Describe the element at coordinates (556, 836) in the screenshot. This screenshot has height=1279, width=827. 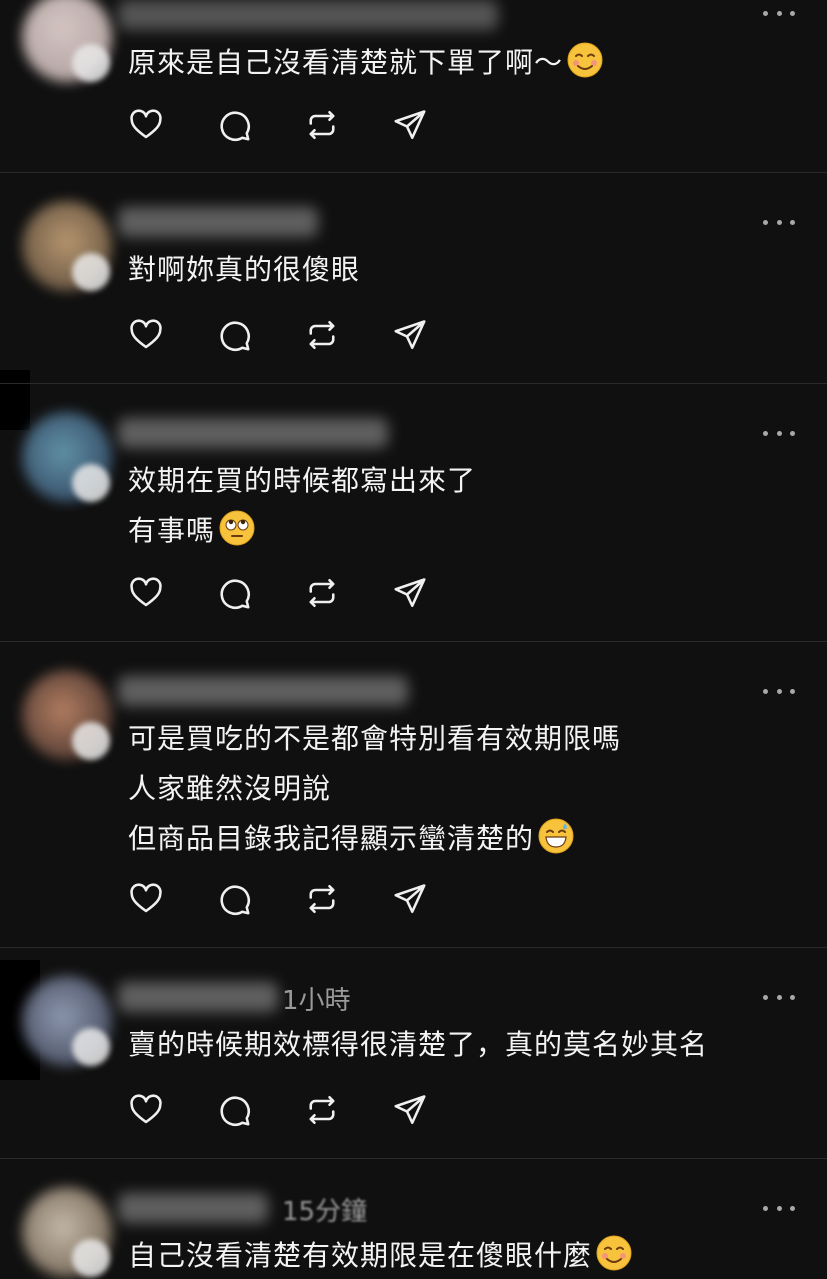
I see `grinning-face-with-sweat-icon` at that location.